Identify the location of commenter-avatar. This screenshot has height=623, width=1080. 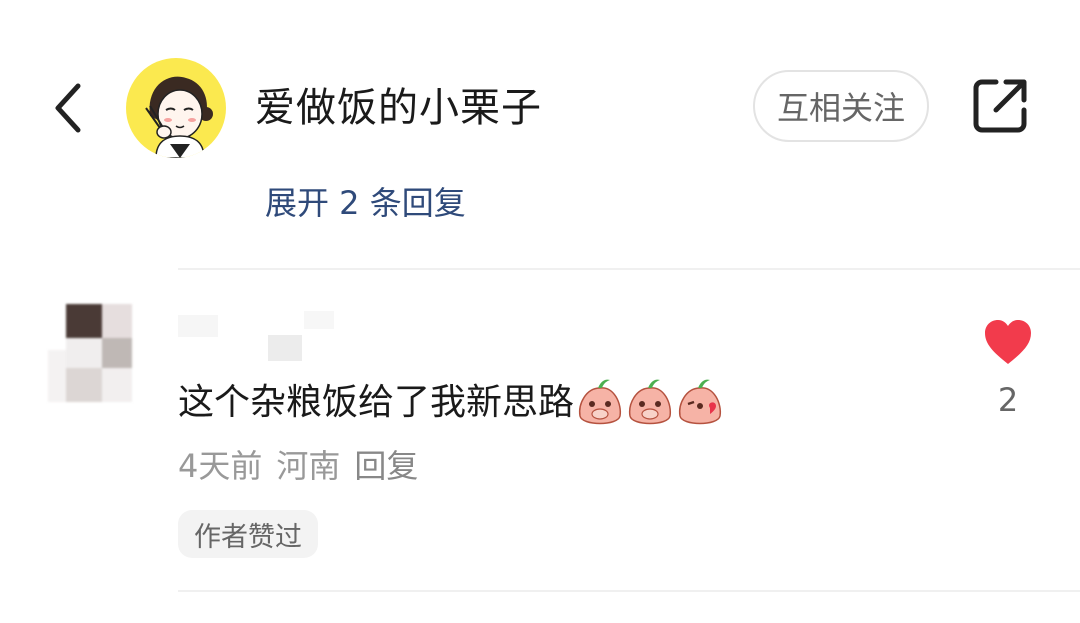
(91, 354).